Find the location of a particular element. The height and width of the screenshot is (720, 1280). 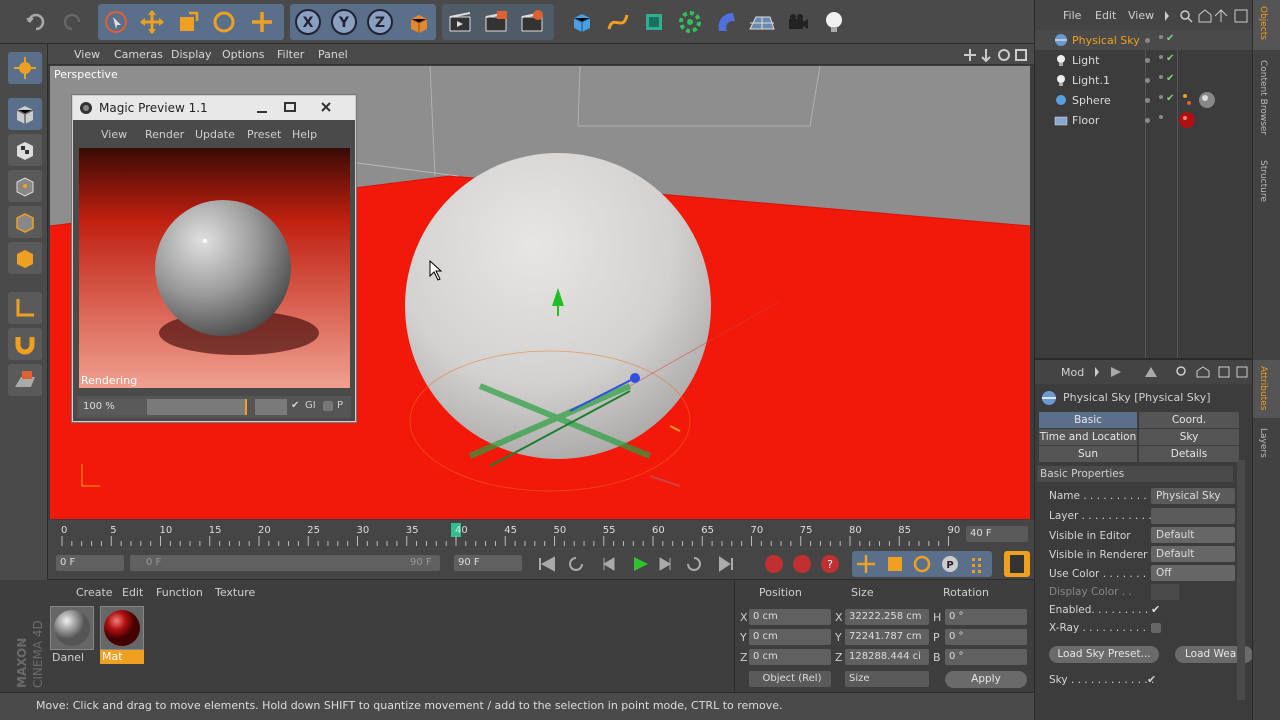

pos-y-field: 0 cm is located at coordinates (790, 637).